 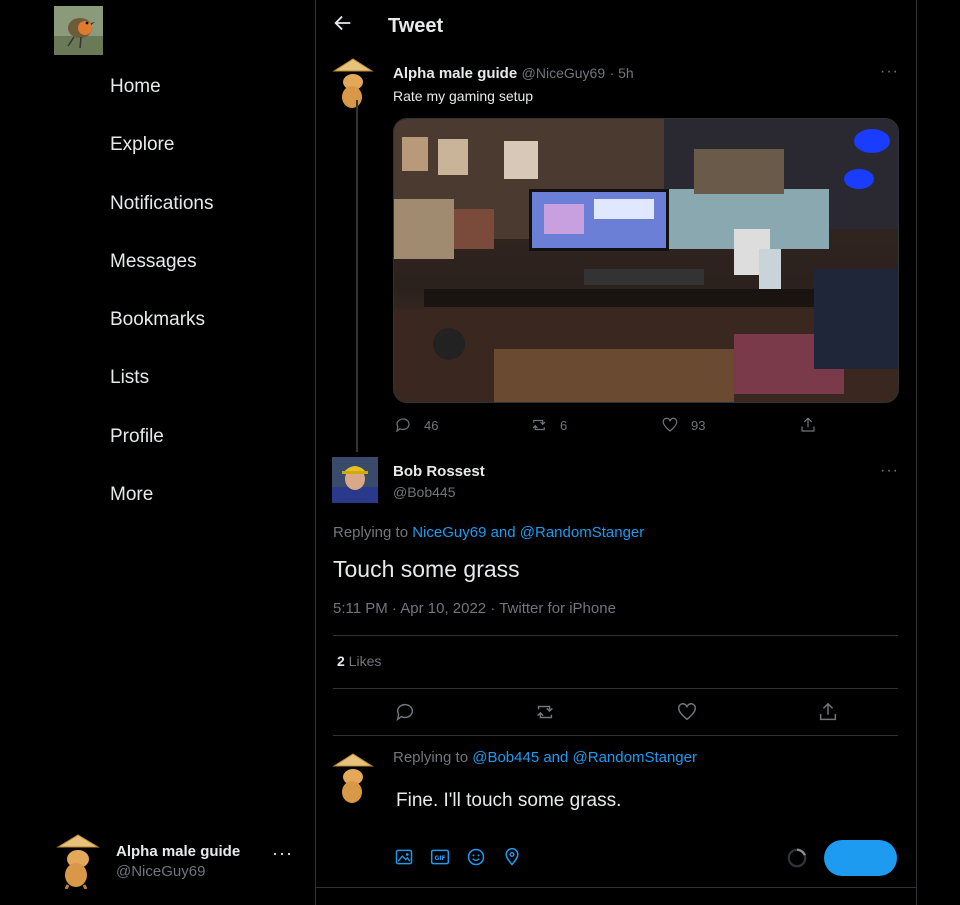 I want to click on nav-home: Home, so click(x=135, y=87).